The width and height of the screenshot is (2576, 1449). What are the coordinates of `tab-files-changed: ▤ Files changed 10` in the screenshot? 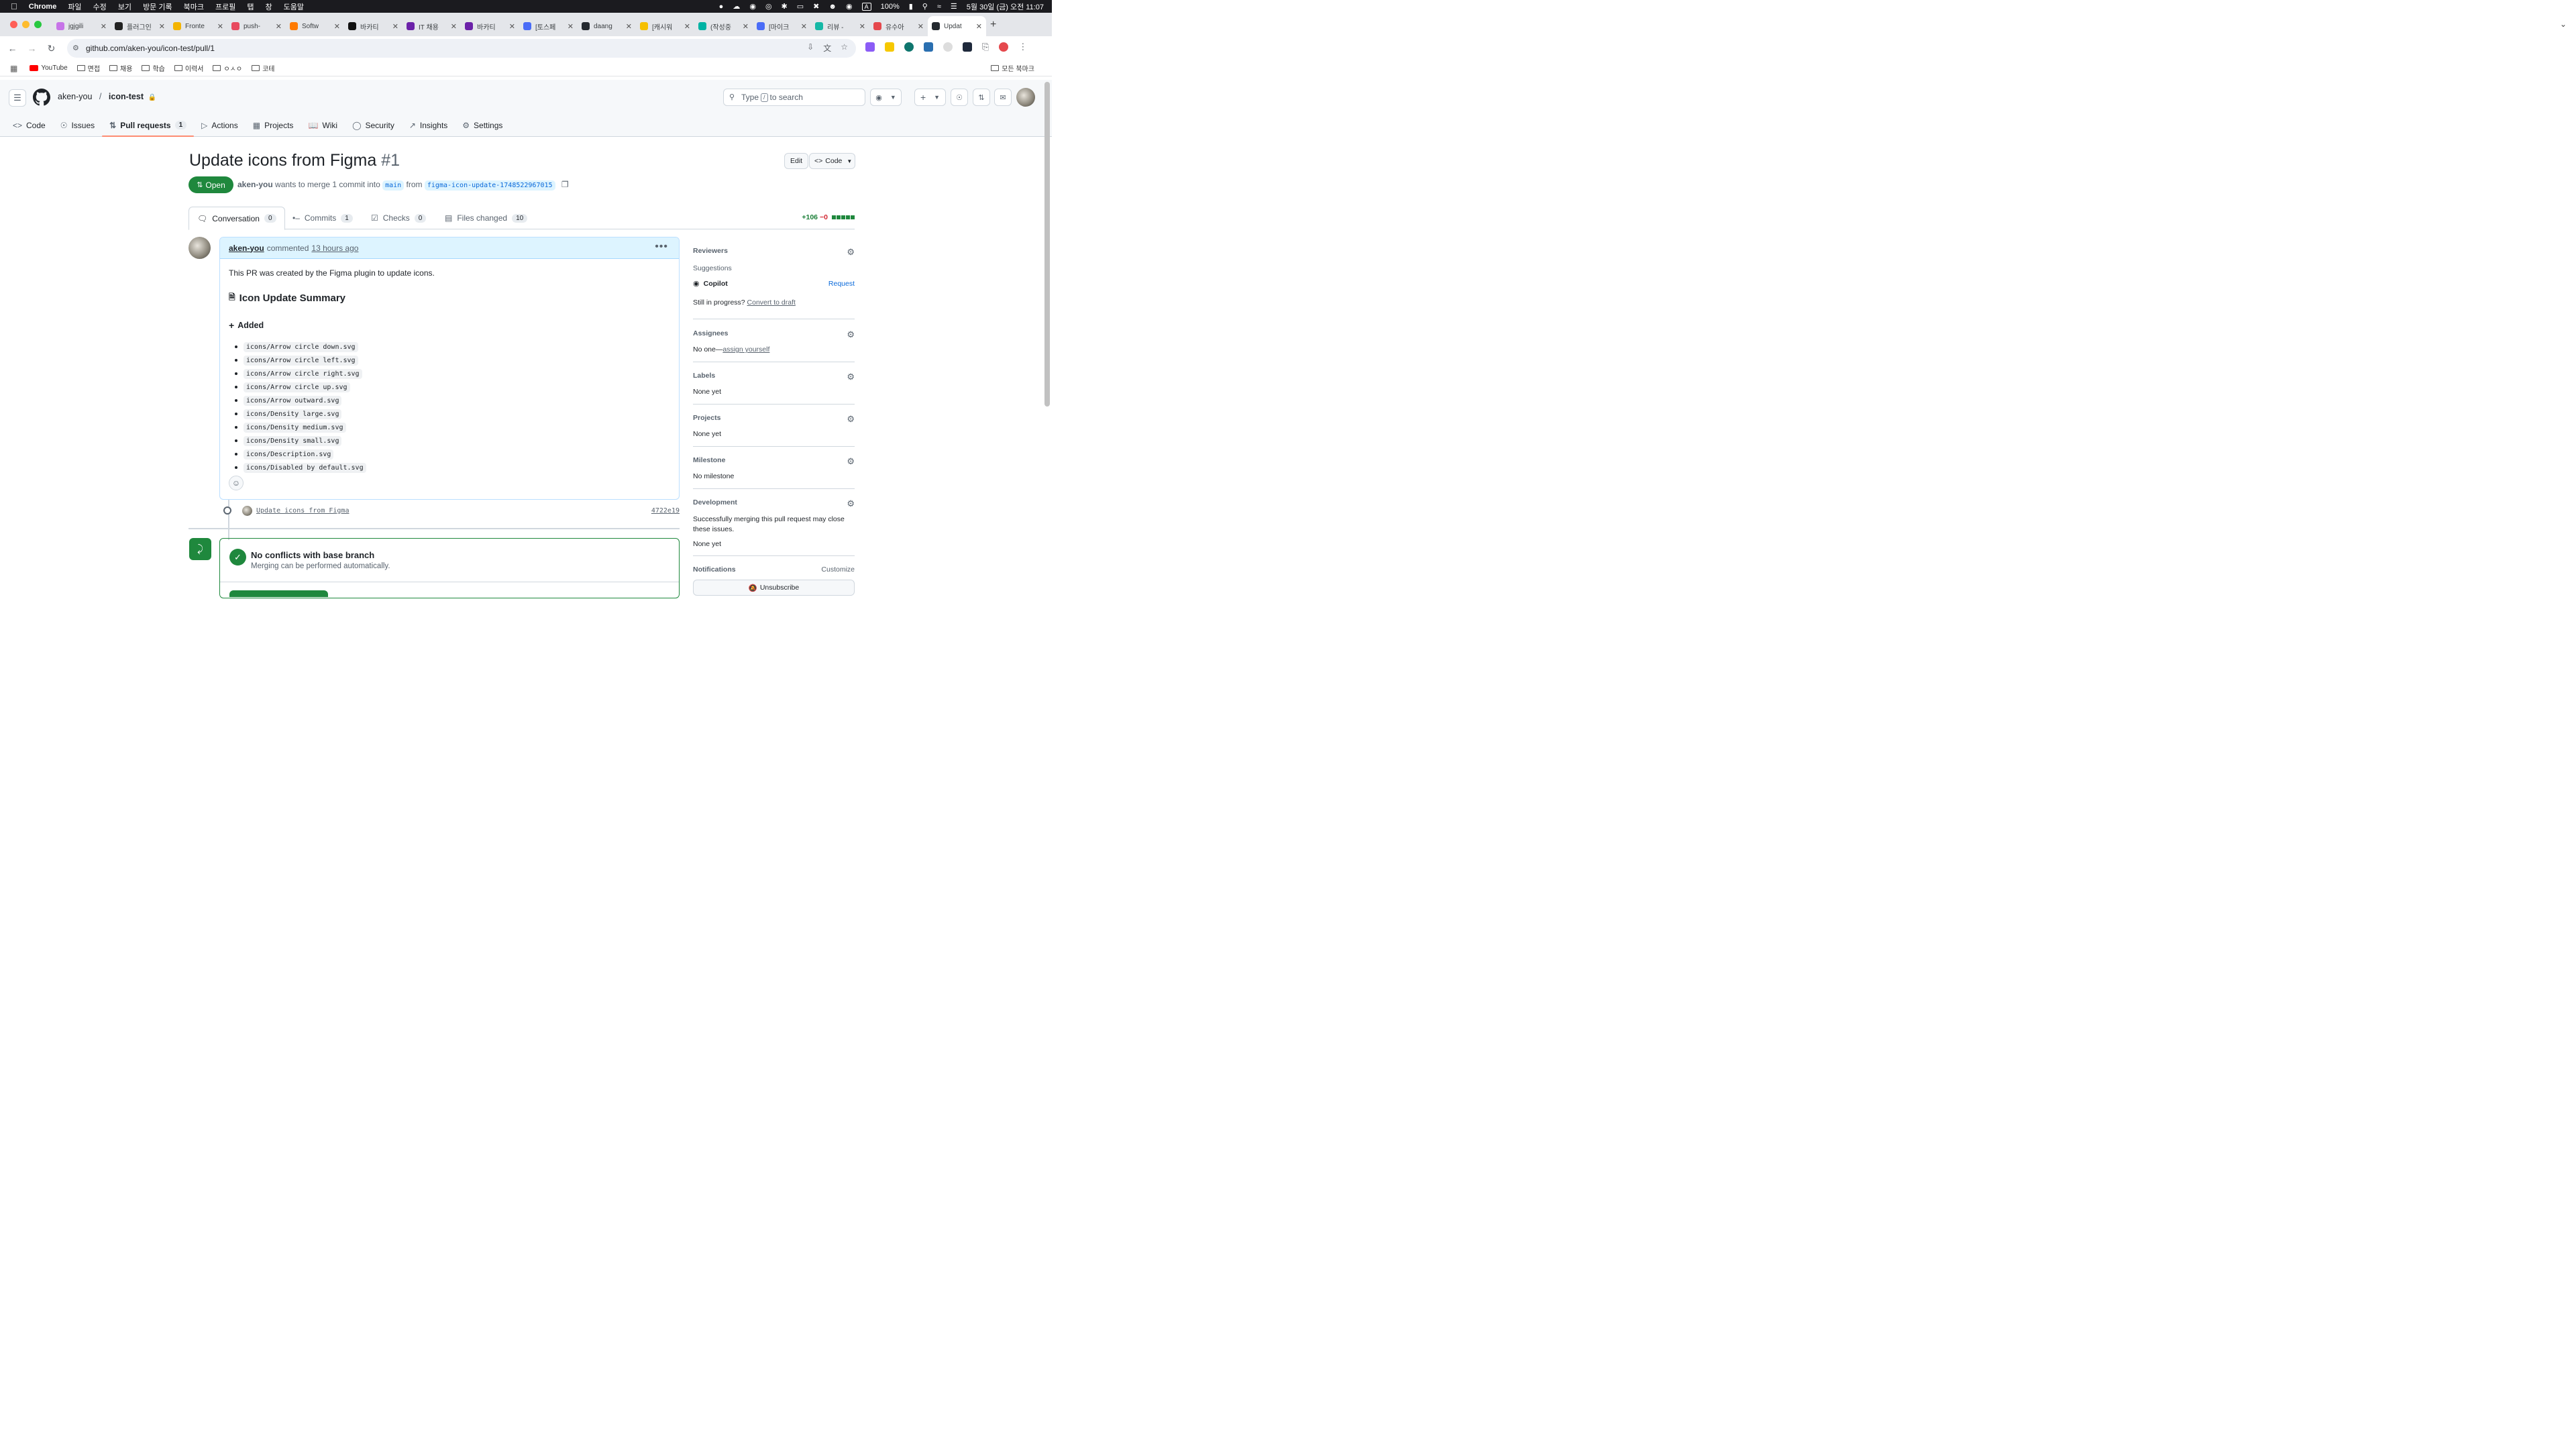 It's located at (486, 218).